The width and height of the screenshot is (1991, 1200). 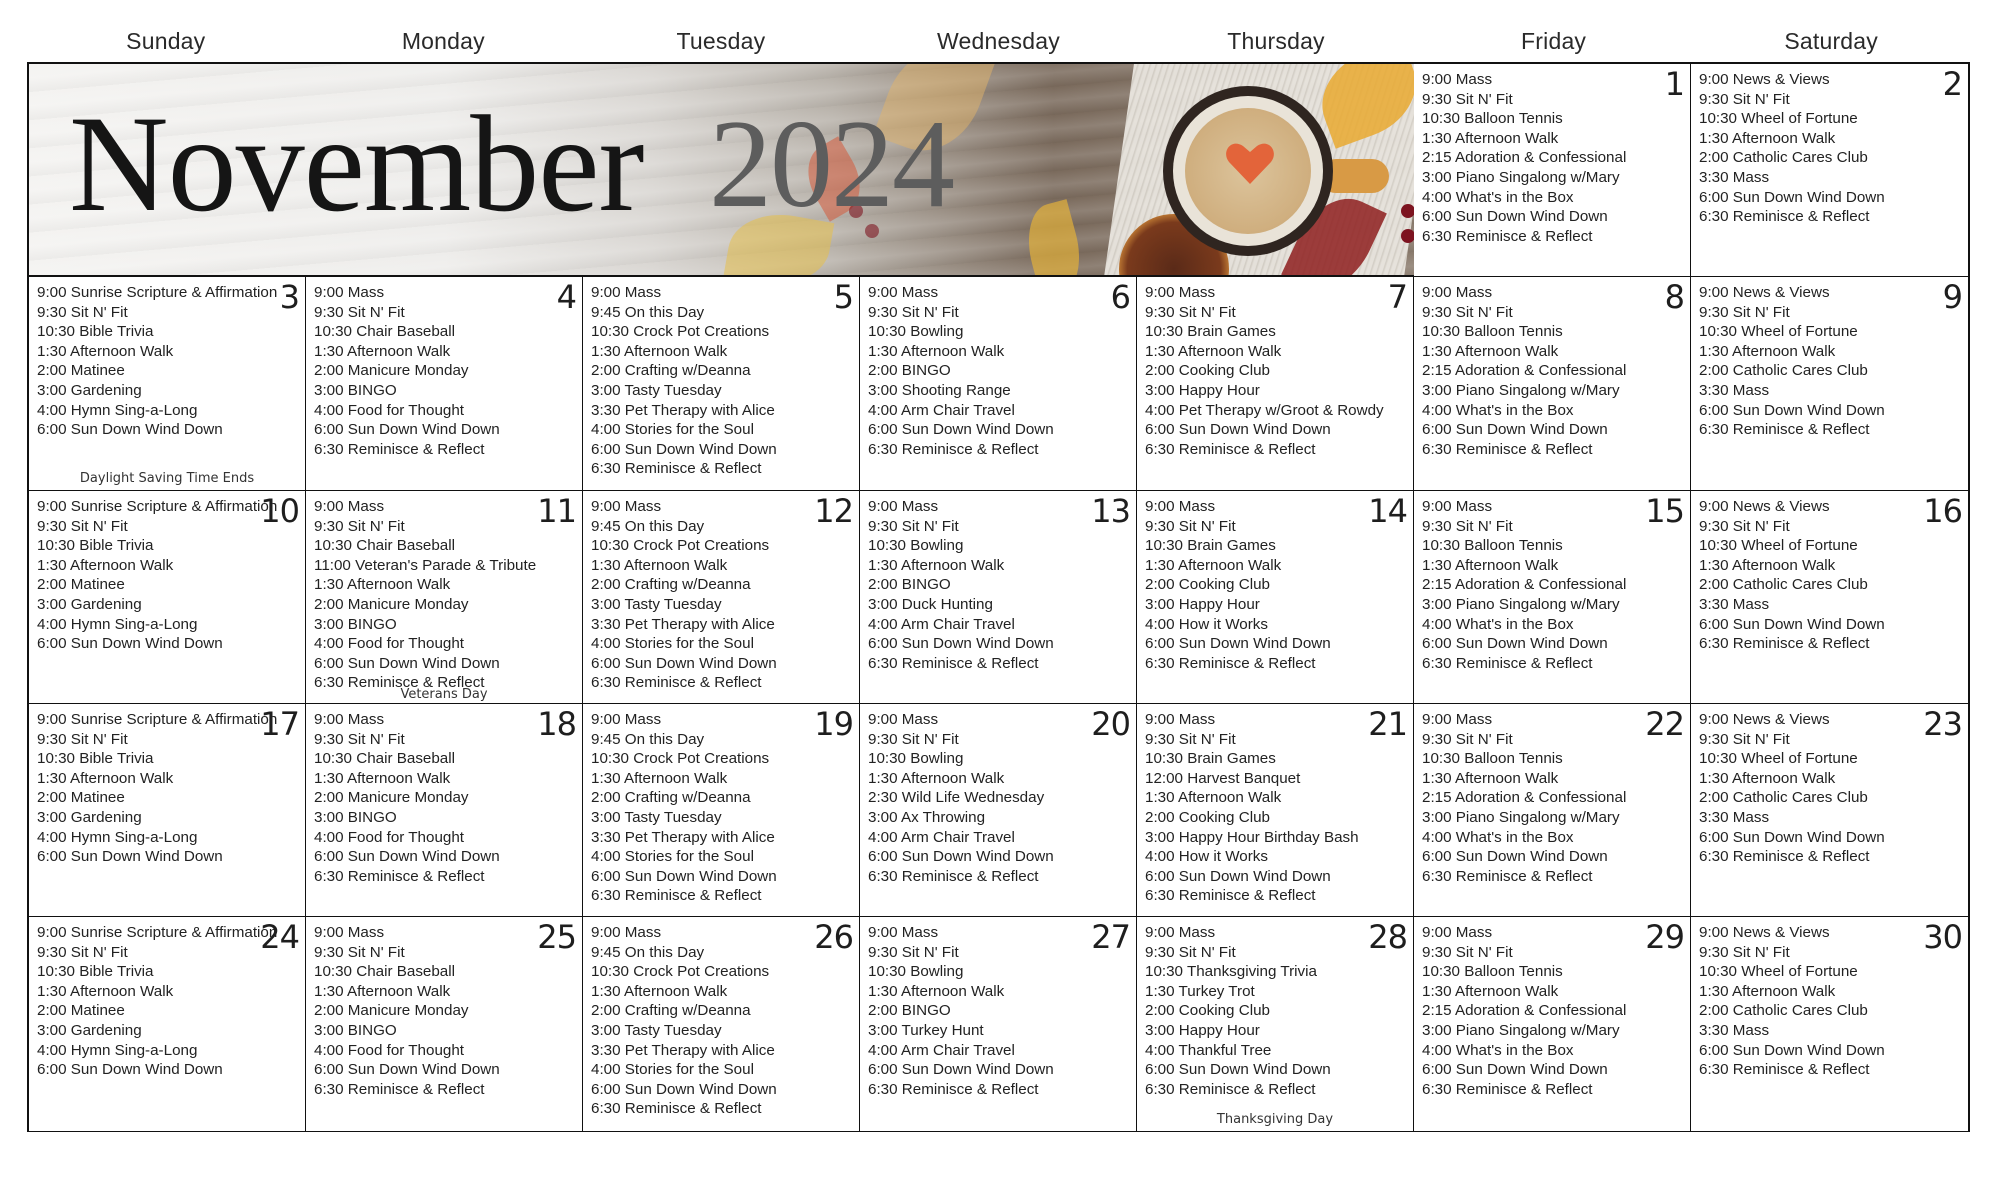 I want to click on day-number: 30, so click(x=1943, y=937).